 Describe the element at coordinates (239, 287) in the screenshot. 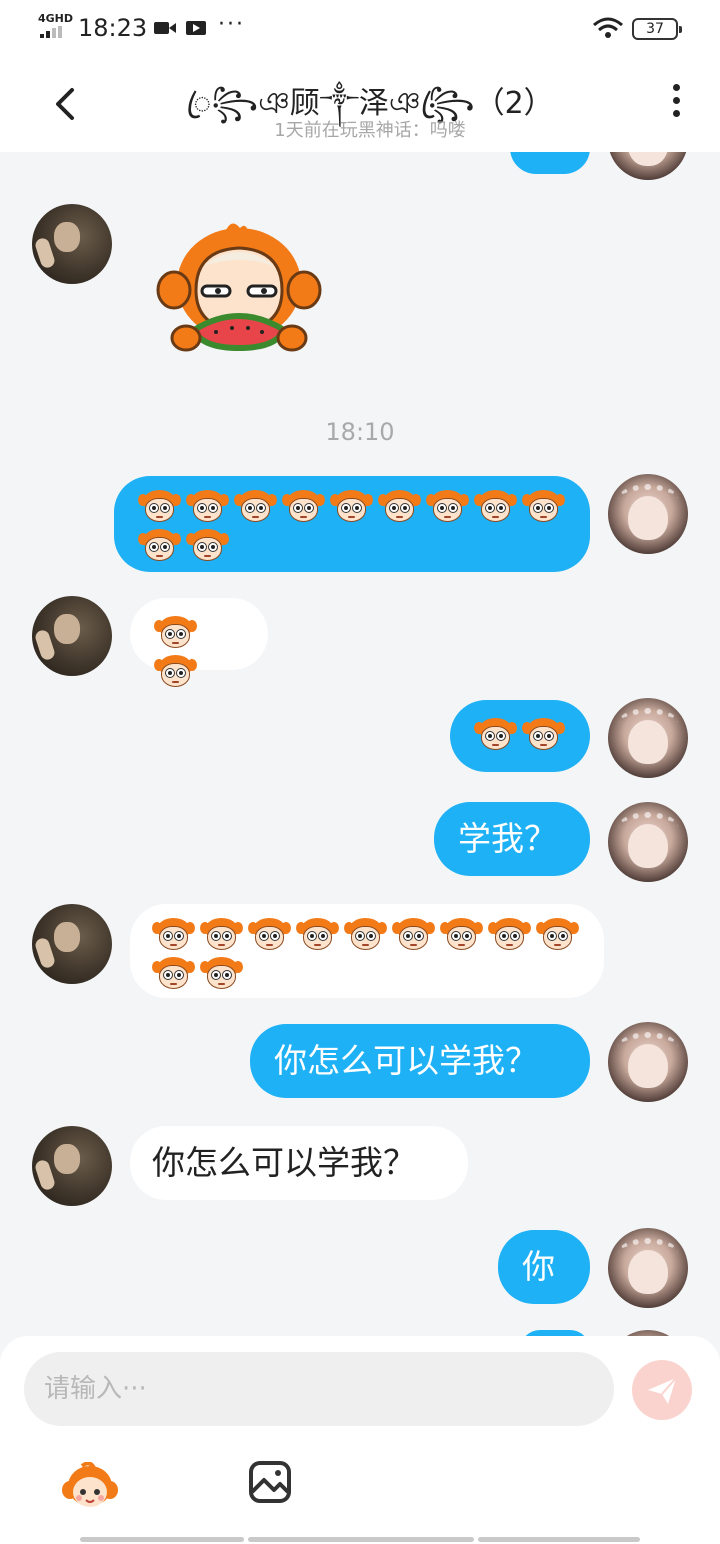

I see `monkey-sticker` at that location.